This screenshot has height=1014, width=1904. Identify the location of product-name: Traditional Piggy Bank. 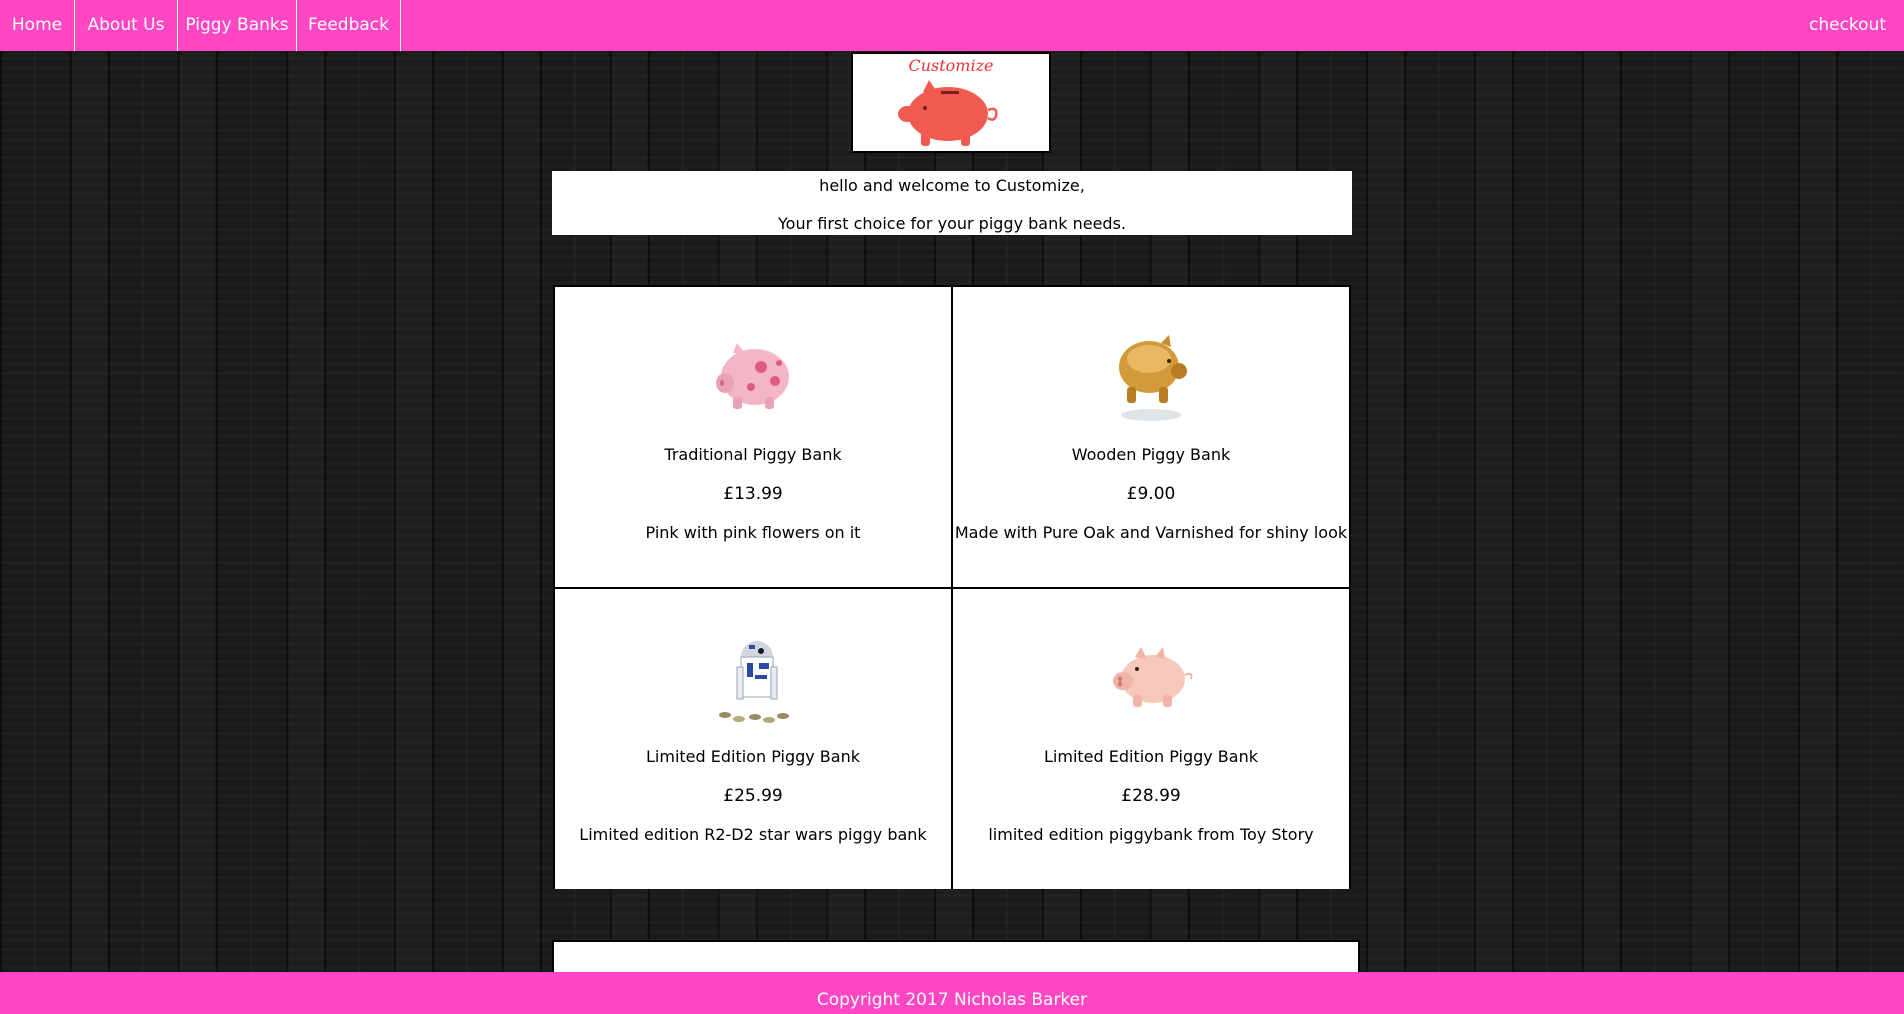
(753, 454).